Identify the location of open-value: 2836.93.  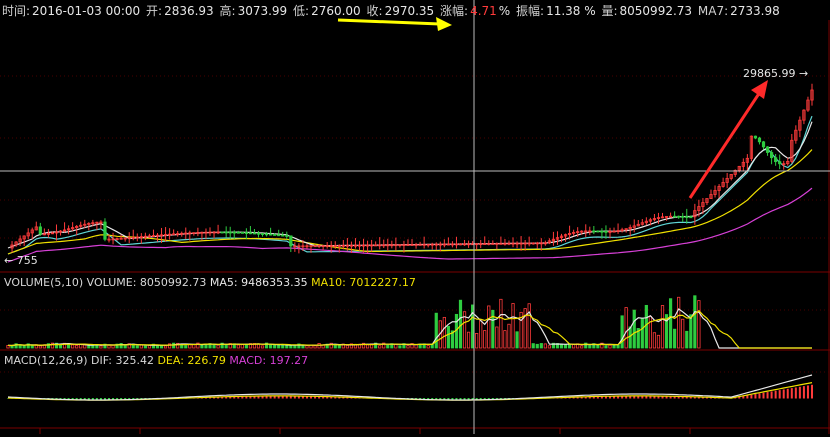
(189, 11).